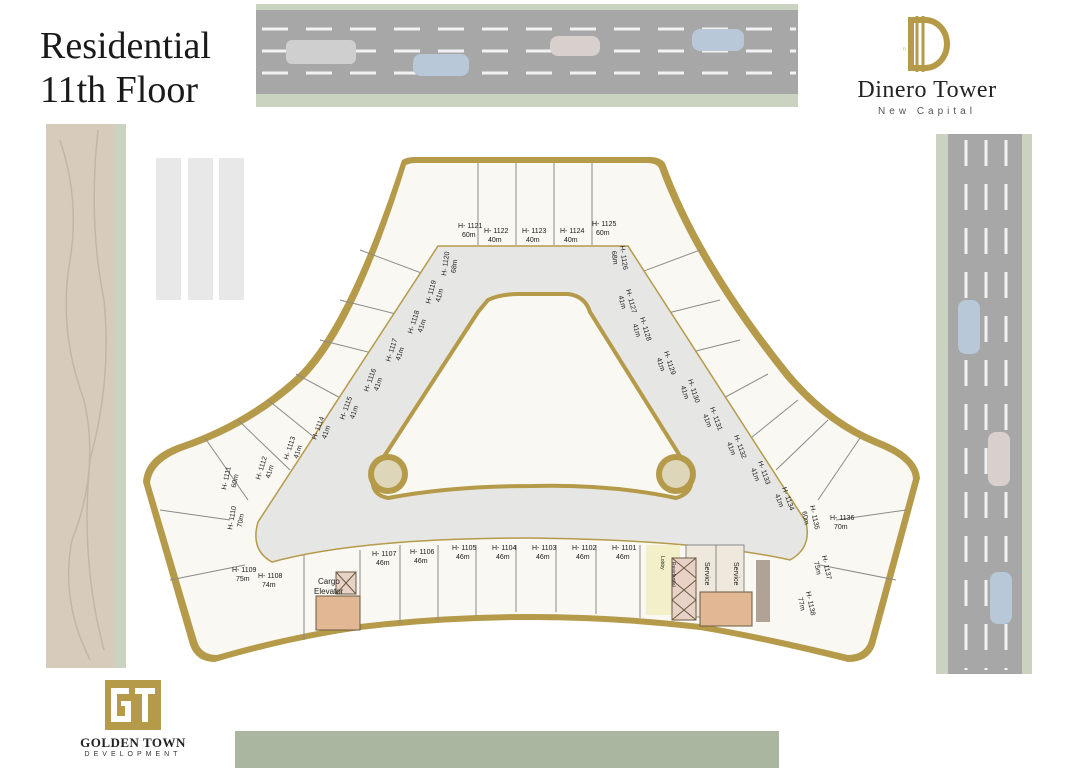 Image resolution: width=1086 pixels, height=768 pixels. I want to click on unit-id: H- 1122, so click(496, 231).